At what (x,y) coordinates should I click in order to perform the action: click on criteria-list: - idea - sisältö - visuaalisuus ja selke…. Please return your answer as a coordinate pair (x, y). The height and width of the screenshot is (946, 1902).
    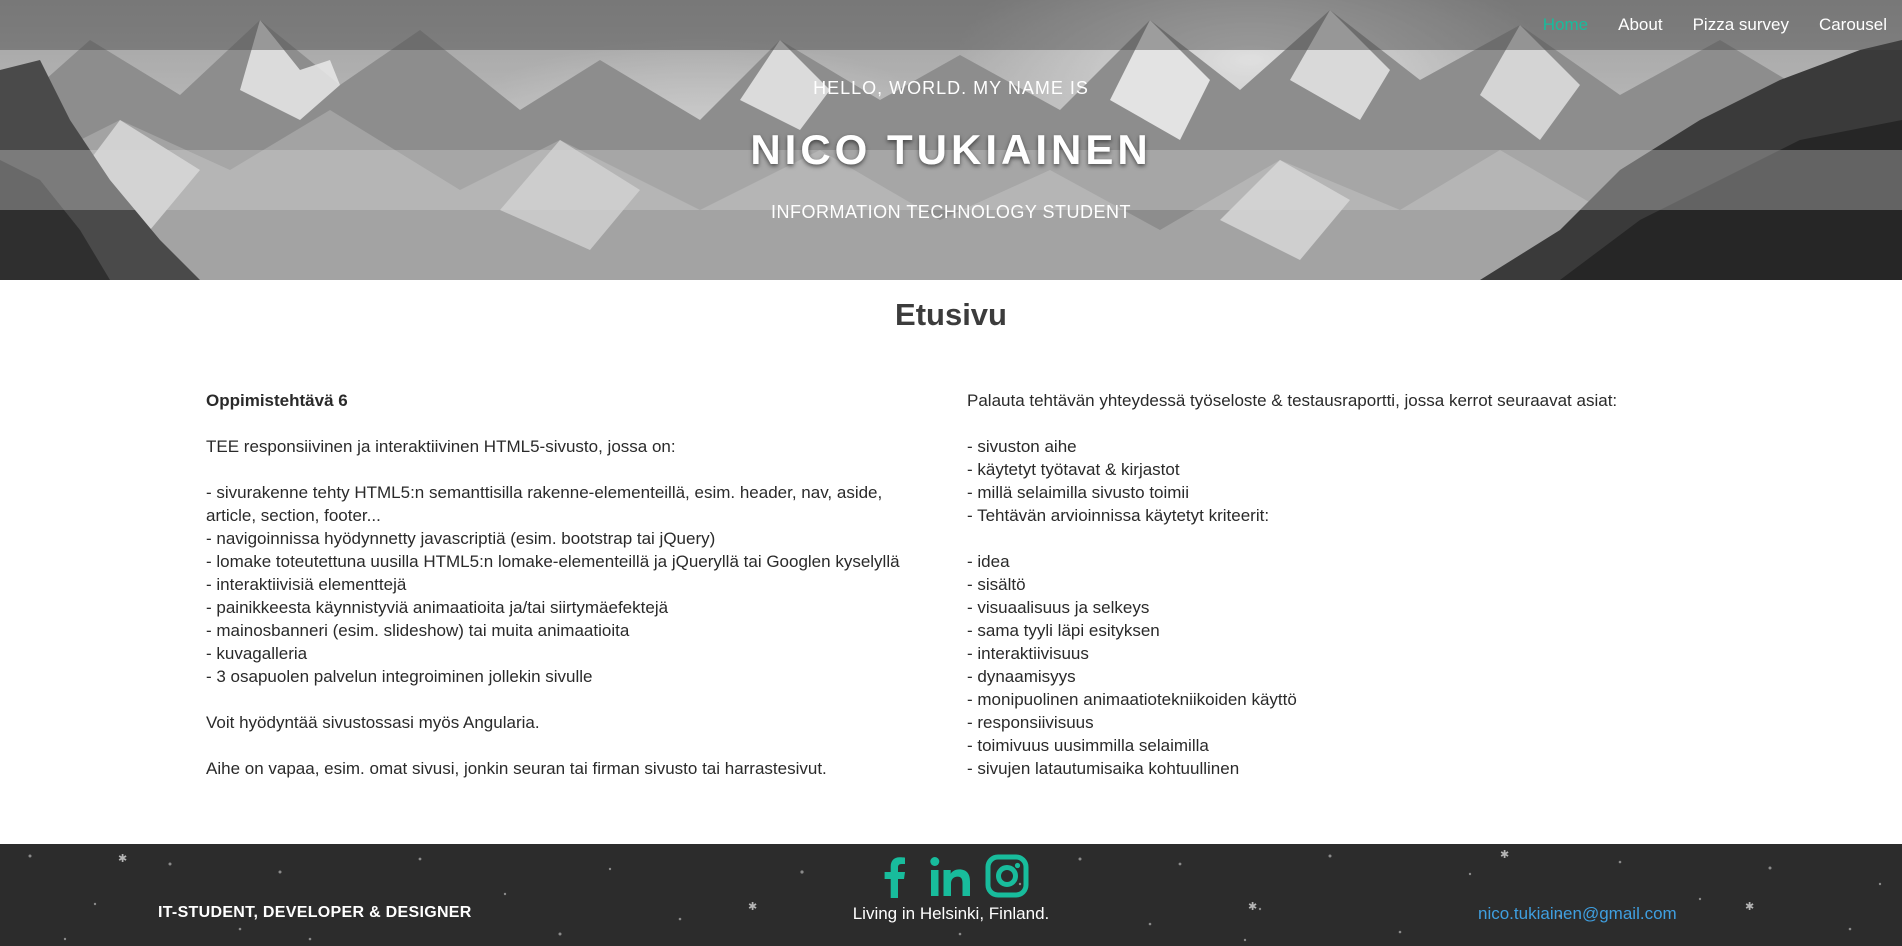
    Looking at the image, I should click on (1337, 665).